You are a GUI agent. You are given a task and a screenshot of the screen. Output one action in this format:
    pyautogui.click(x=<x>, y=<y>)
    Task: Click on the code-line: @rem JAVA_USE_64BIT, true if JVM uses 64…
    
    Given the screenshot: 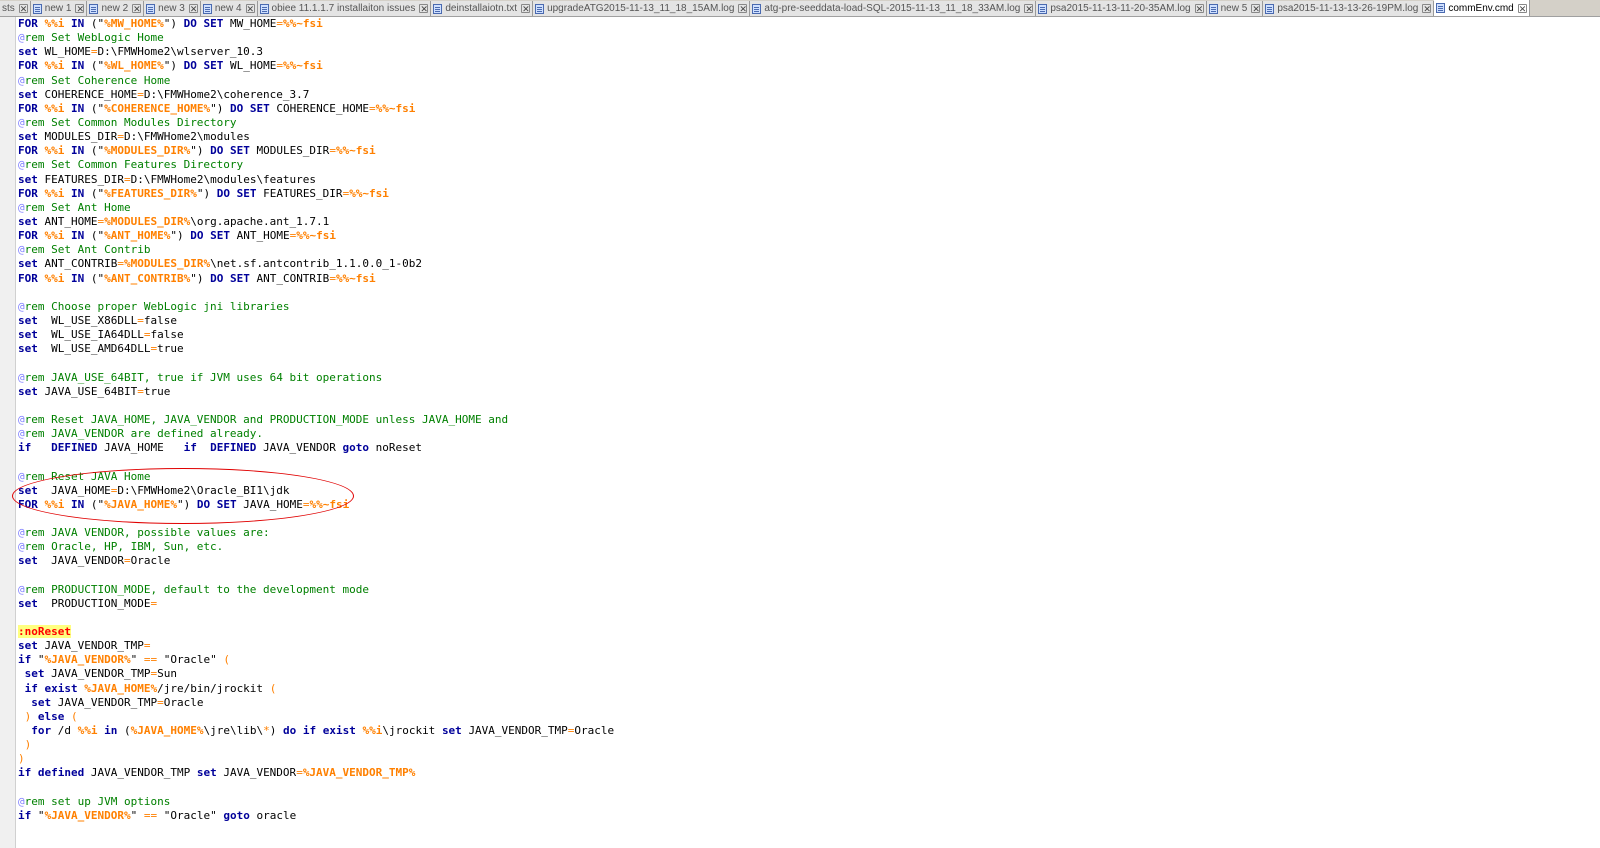 What is the action you would take?
    pyautogui.click(x=805, y=378)
    